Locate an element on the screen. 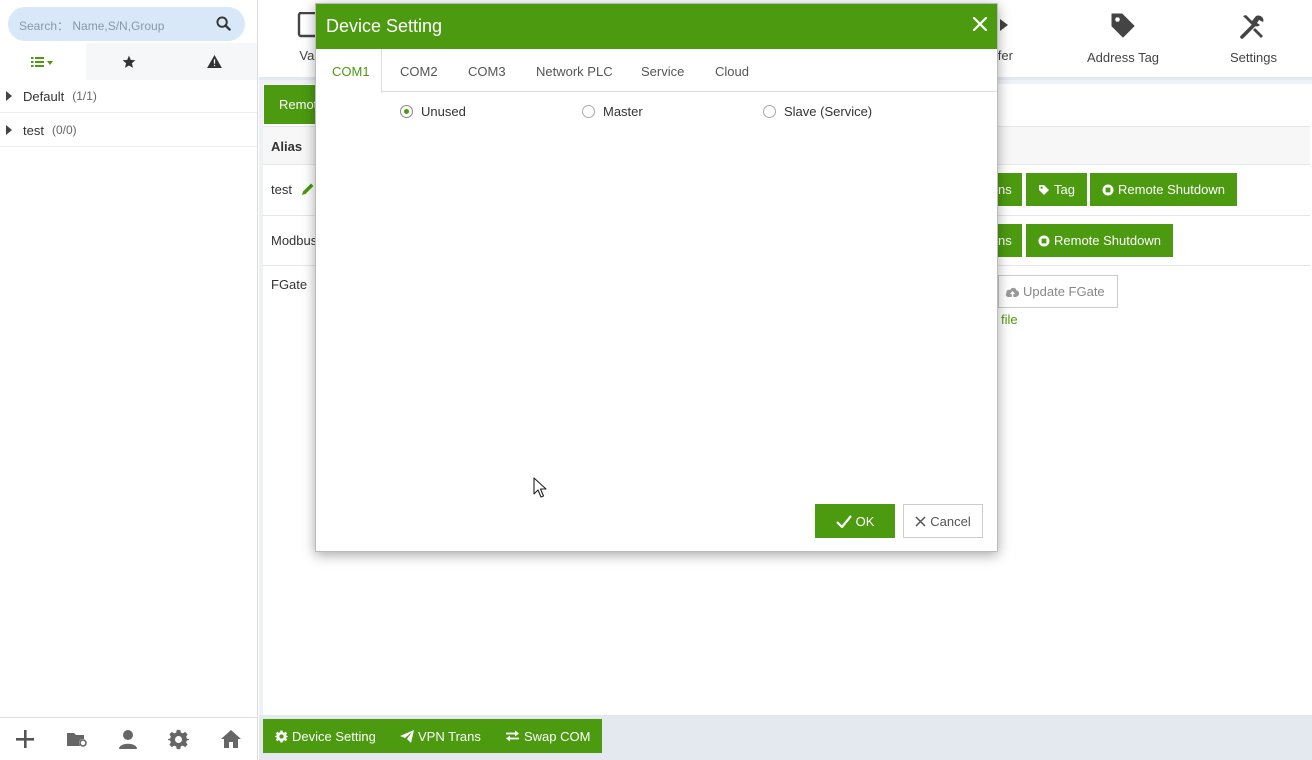 This screenshot has width=1312, height=760. tab-network-plc: Network PLC is located at coordinates (574, 70).